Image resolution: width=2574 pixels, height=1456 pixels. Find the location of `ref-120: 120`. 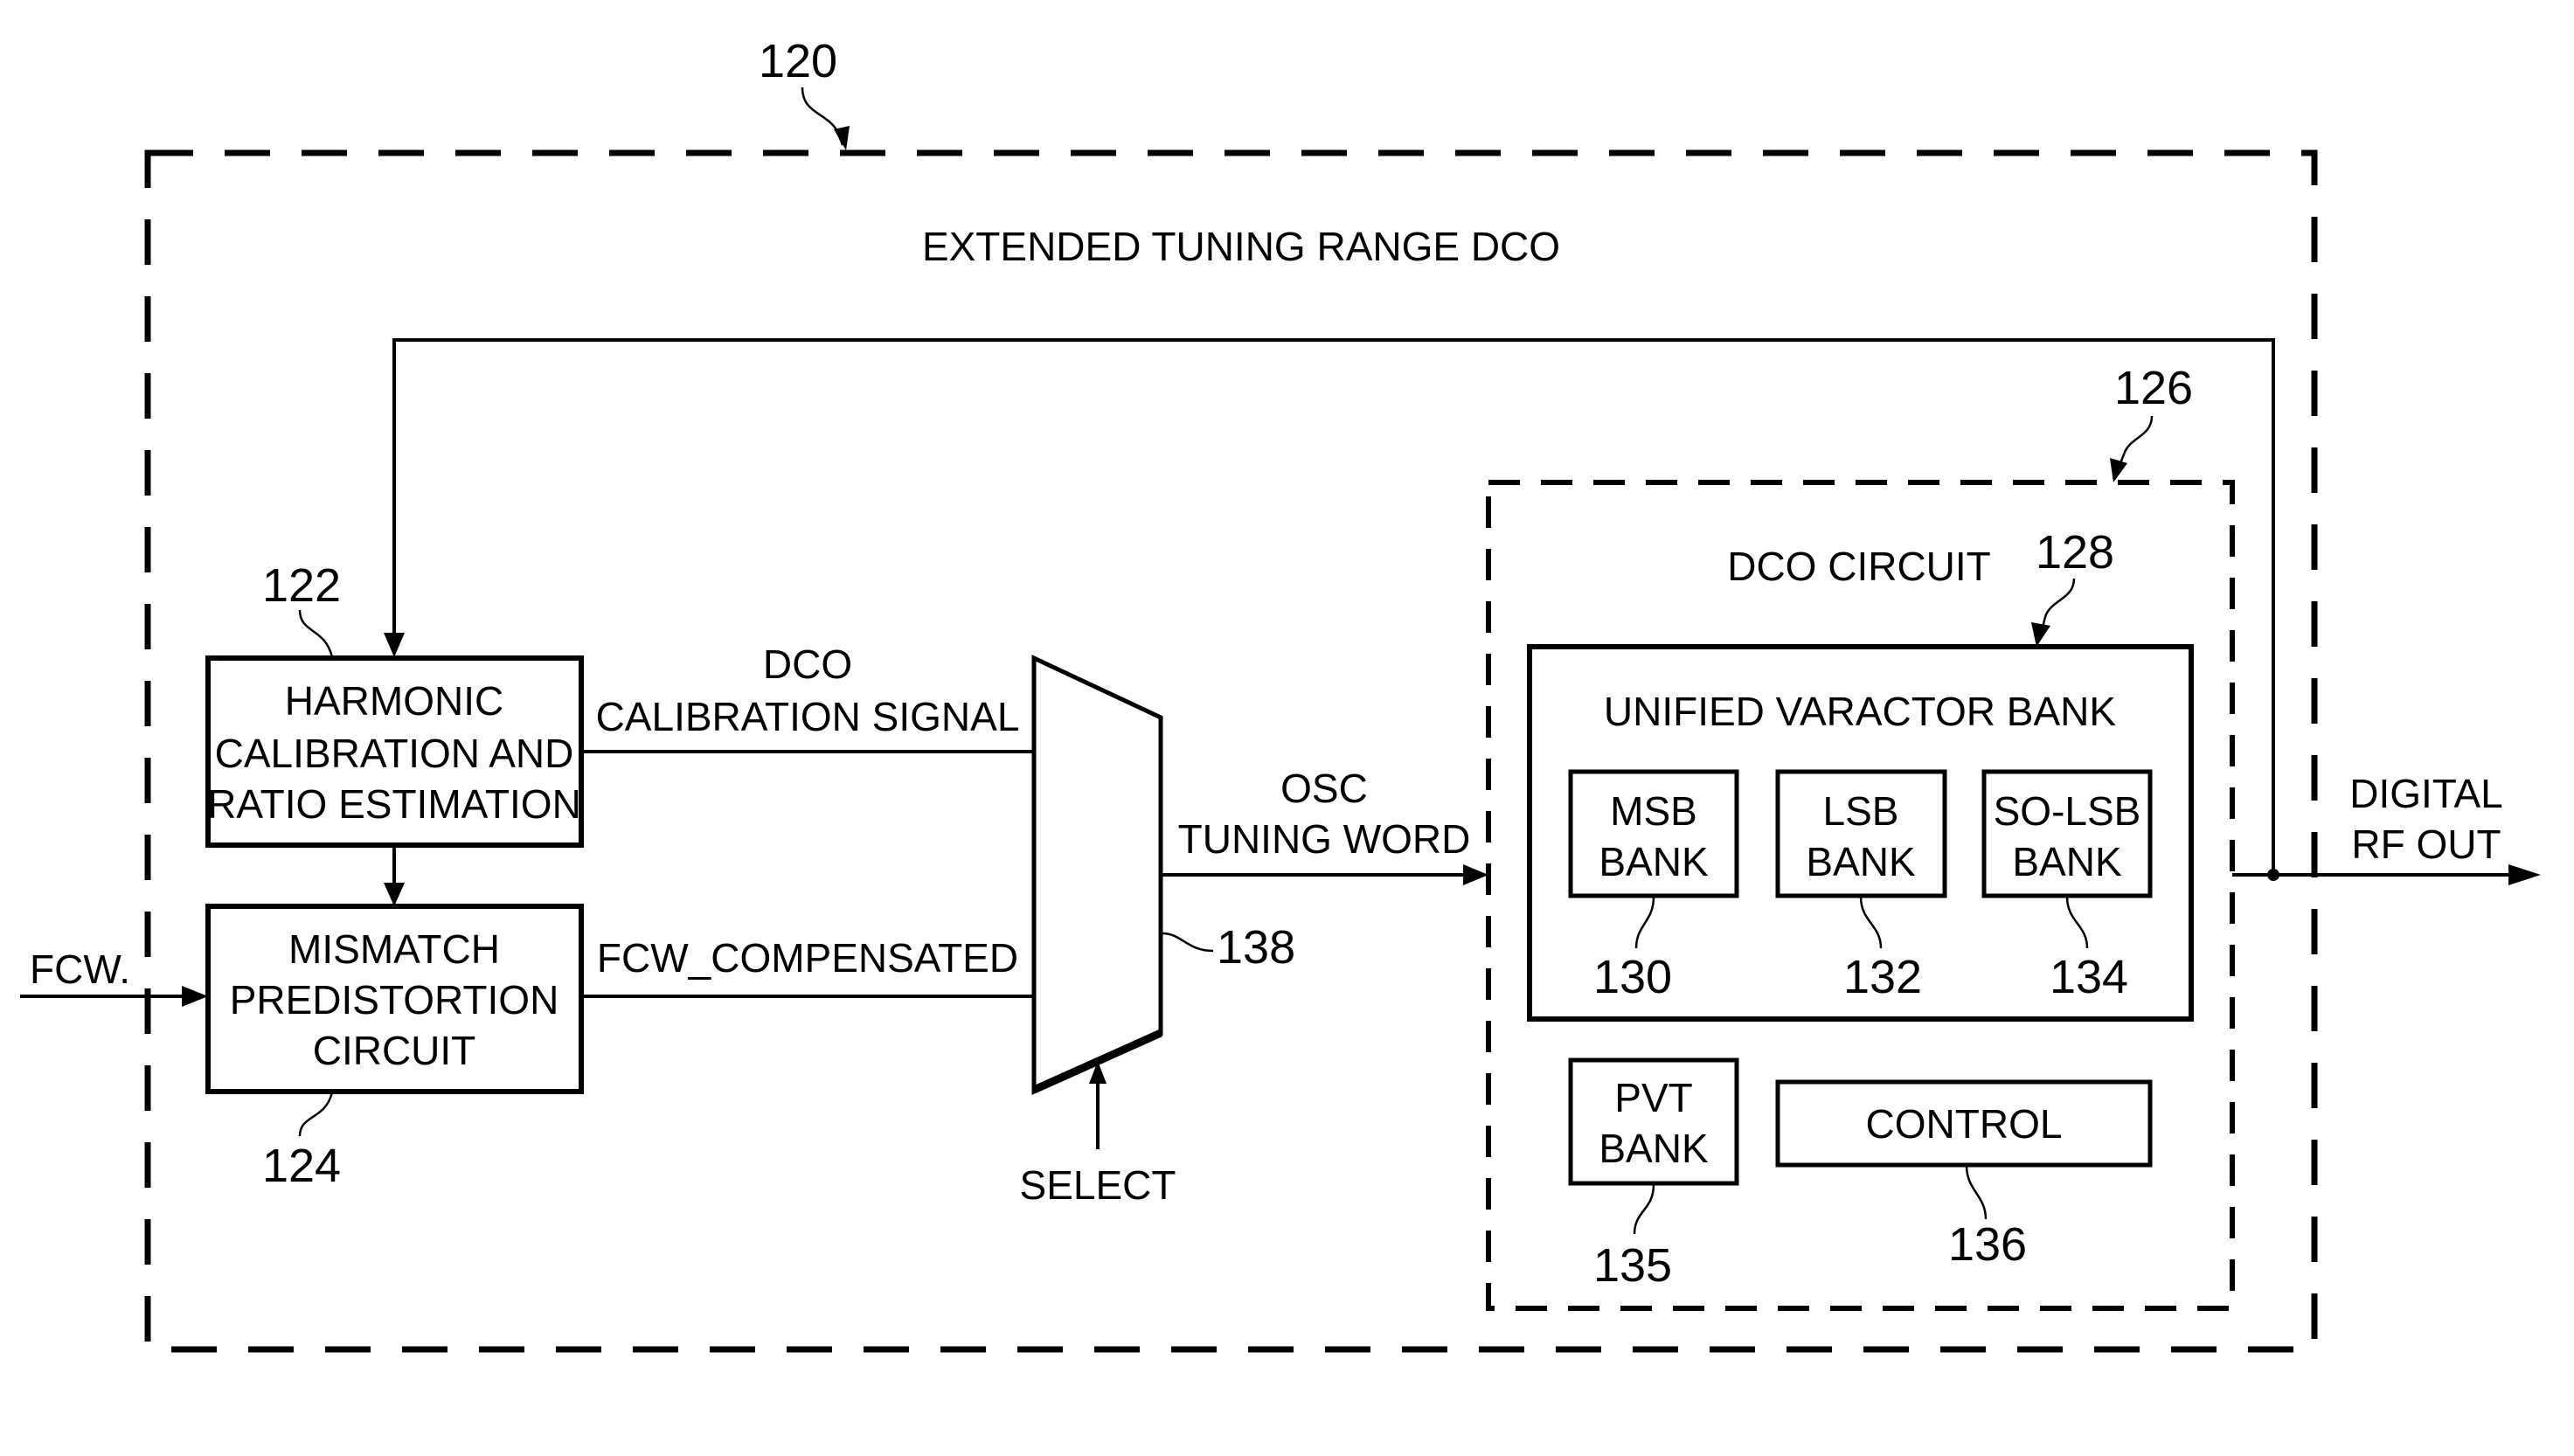

ref-120: 120 is located at coordinates (798, 61).